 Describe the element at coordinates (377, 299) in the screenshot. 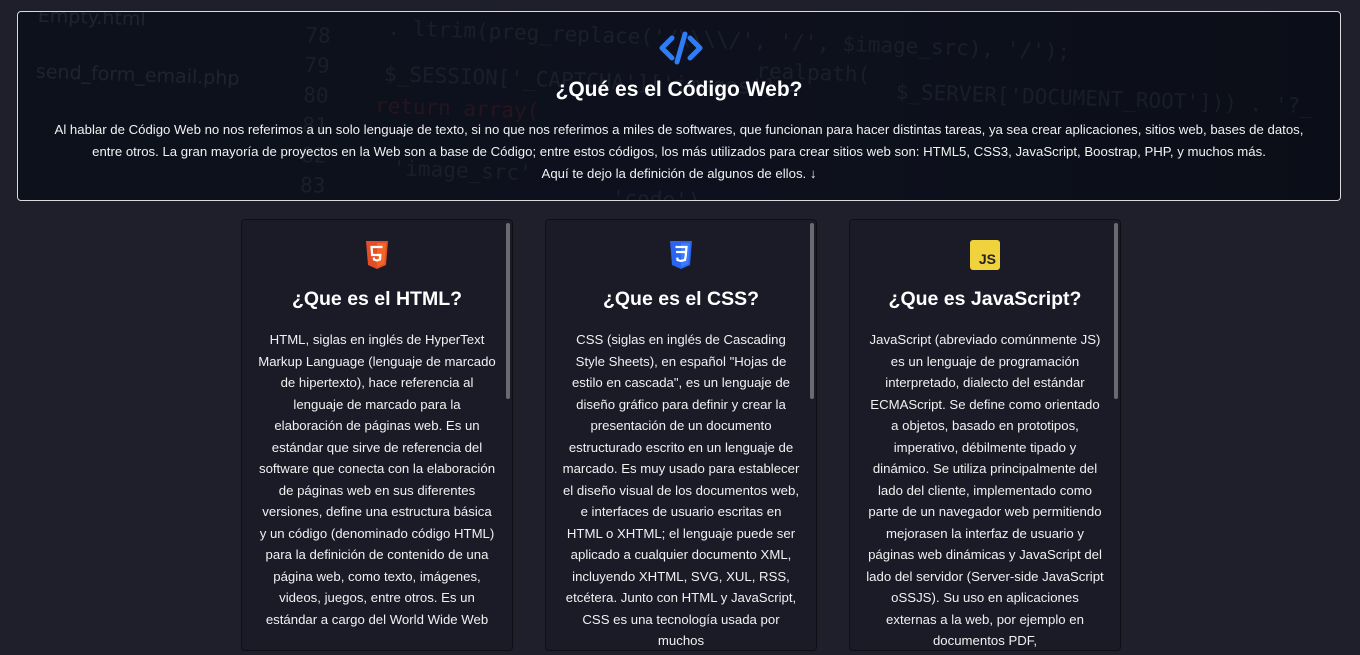

I see `card-title: ¿Que es el HTML?` at that location.